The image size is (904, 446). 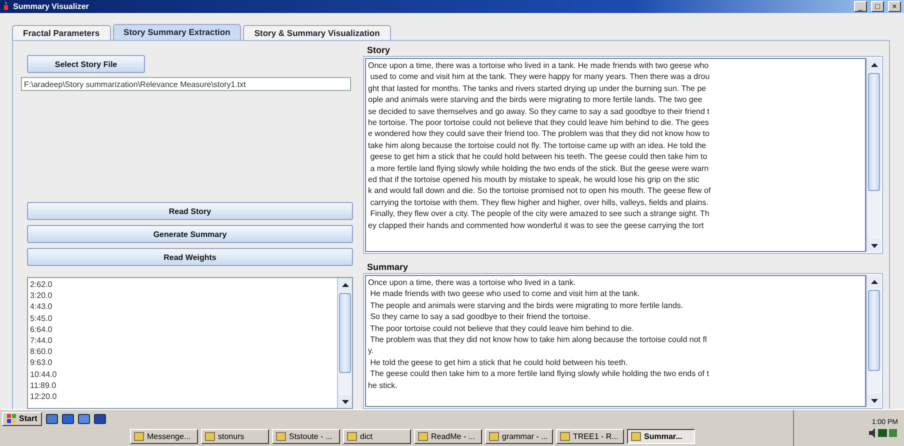 What do you see at coordinates (539, 191) in the screenshot?
I see `text-line: k and would fall down and die. So the tortoise promised not to open his mouth. The geese flew of` at bounding box center [539, 191].